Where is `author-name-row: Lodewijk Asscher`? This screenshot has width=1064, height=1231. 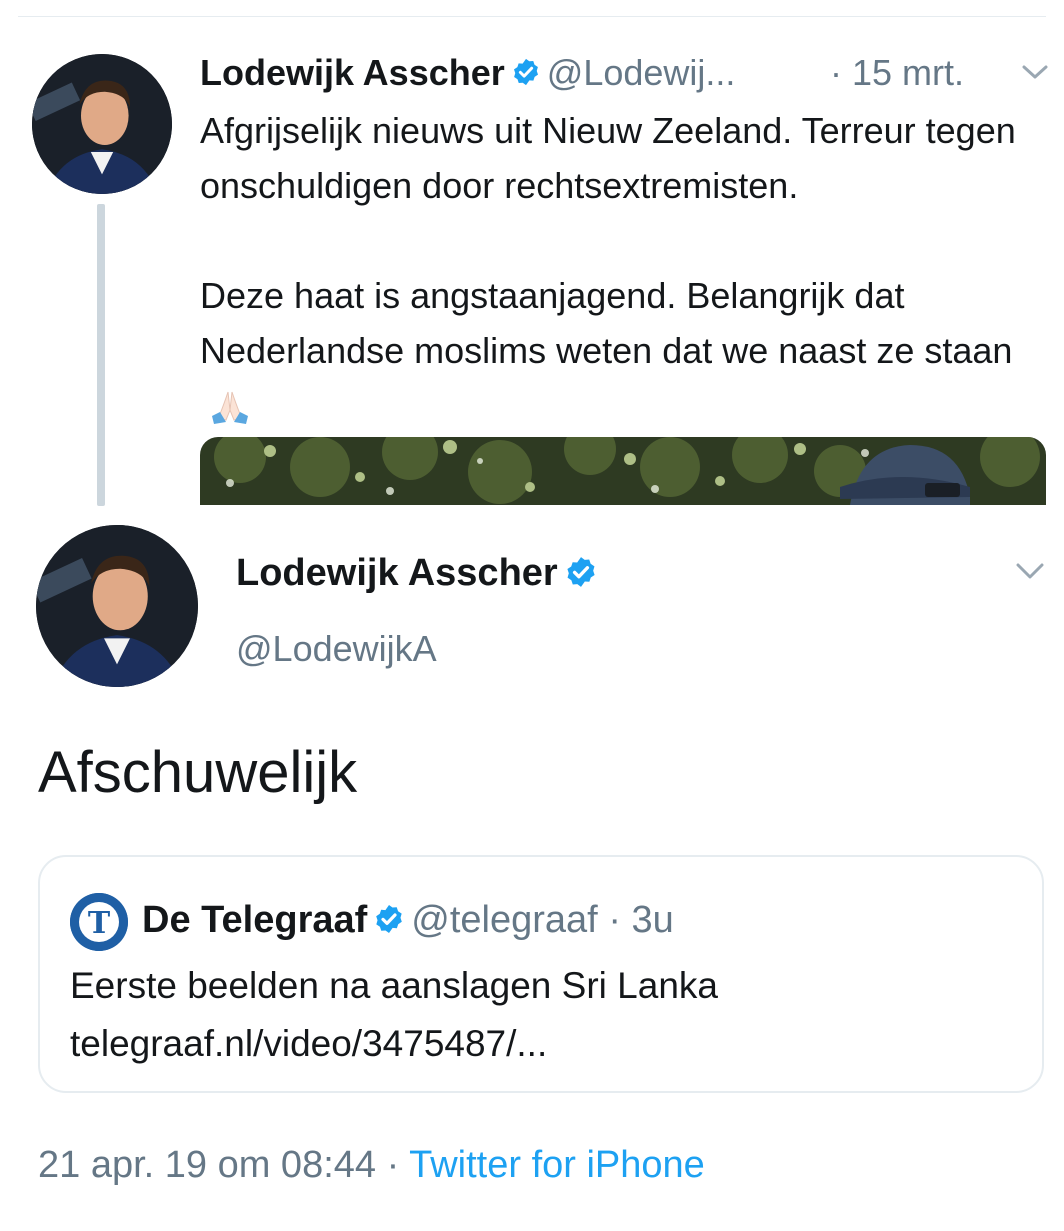 author-name-row: Lodewijk Asscher is located at coordinates (420, 573).